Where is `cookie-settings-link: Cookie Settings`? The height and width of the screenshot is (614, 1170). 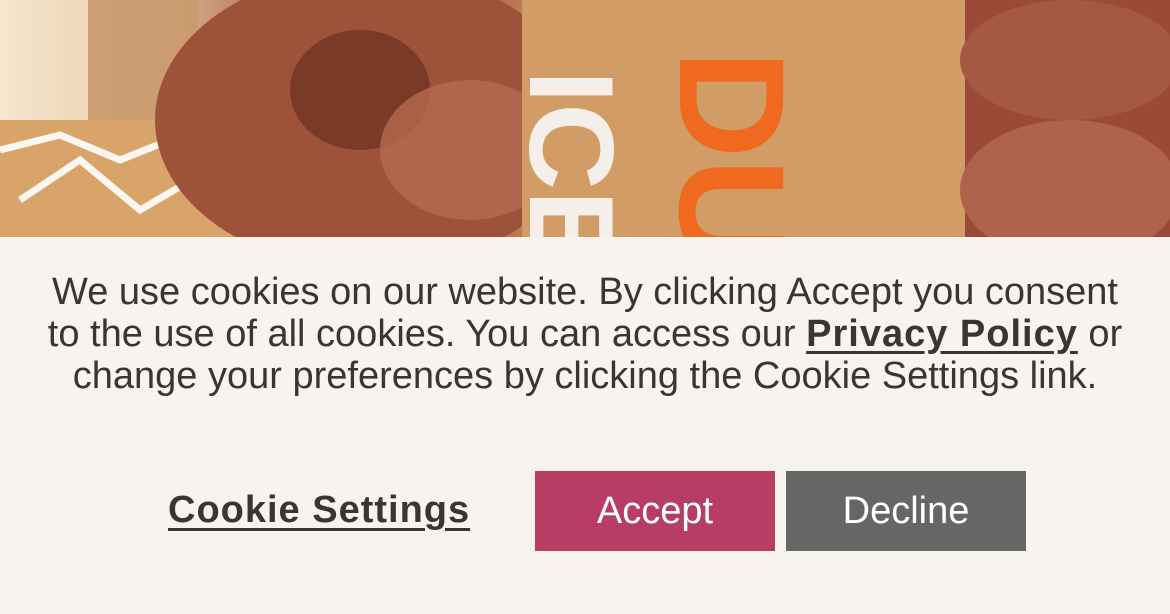
cookie-settings-link: Cookie Settings is located at coordinates (319, 510).